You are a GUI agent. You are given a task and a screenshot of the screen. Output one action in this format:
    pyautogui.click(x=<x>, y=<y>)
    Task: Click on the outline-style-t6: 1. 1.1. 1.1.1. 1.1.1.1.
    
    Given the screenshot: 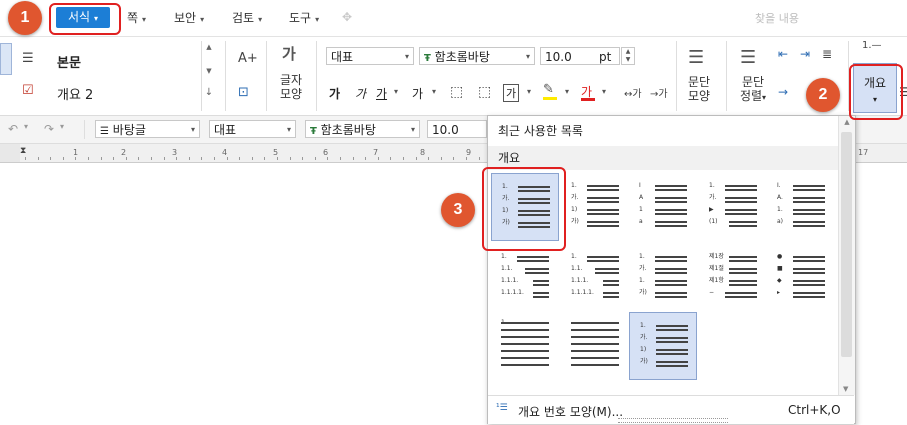 What is the action you would take?
    pyautogui.click(x=525, y=278)
    